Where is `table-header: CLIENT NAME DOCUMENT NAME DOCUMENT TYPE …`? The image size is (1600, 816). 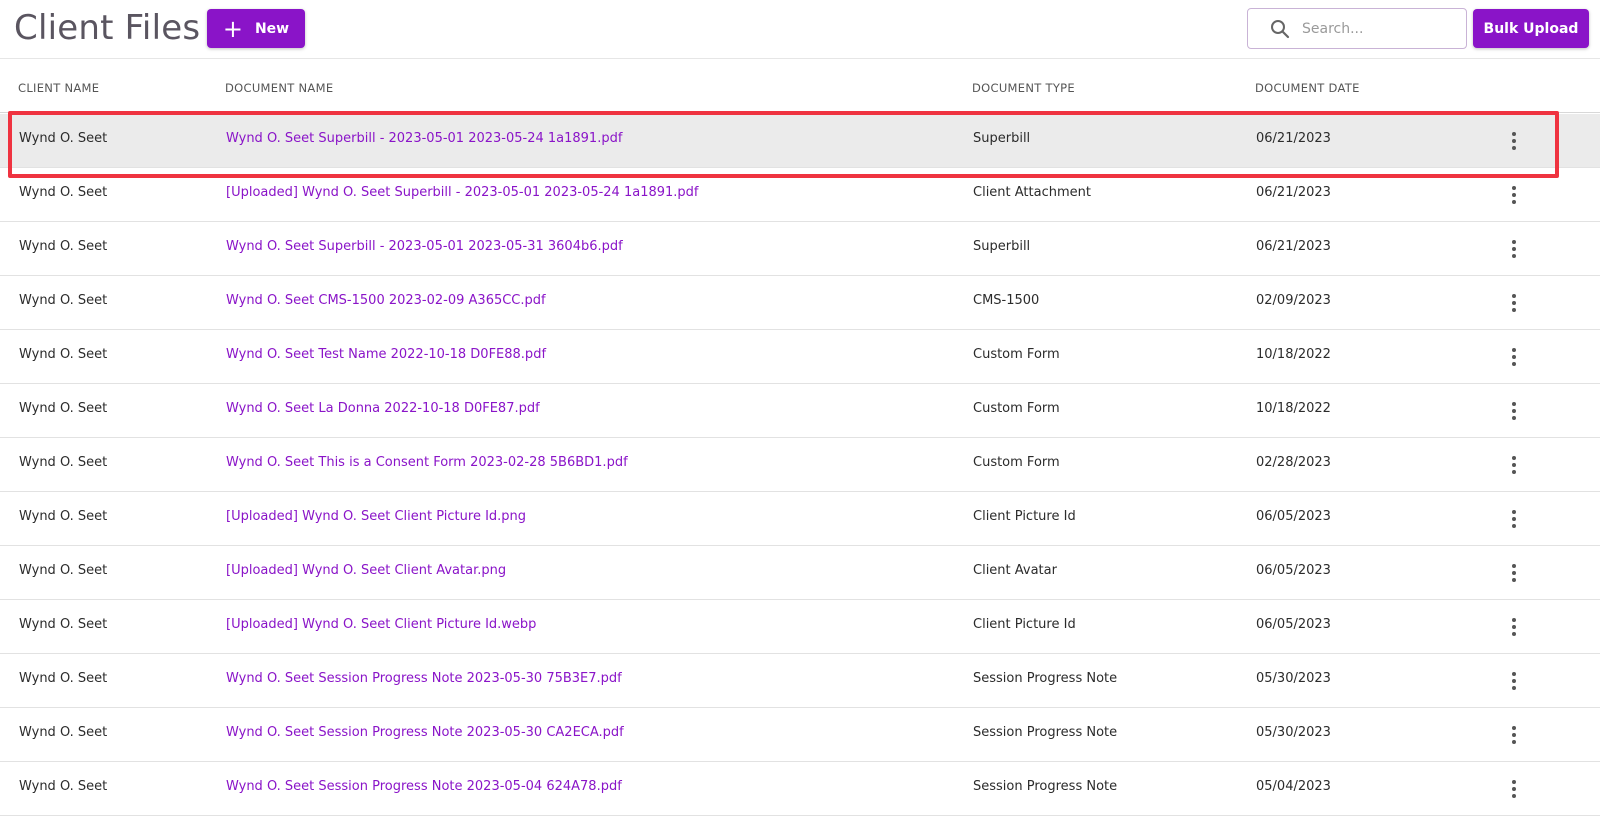 table-header: CLIENT NAME DOCUMENT NAME DOCUMENT TYPE … is located at coordinates (800, 86).